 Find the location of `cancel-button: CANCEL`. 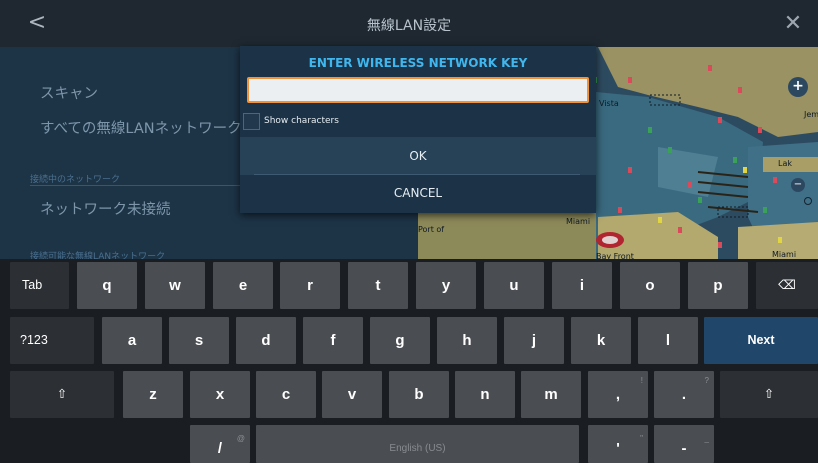

cancel-button: CANCEL is located at coordinates (418, 194).